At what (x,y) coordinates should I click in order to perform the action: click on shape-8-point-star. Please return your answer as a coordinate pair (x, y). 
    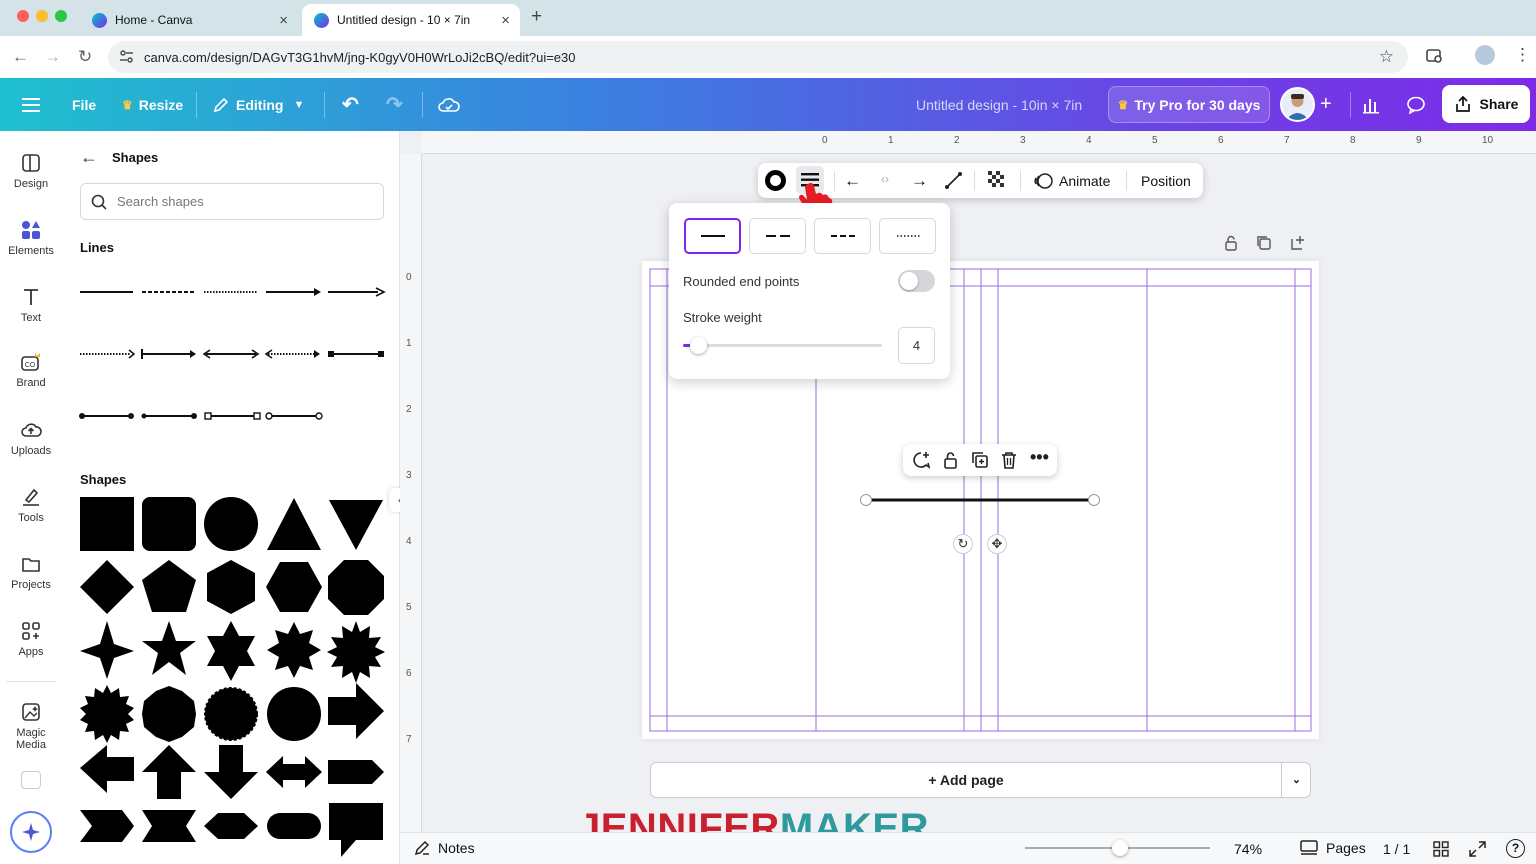
    Looking at the image, I should click on (294, 650).